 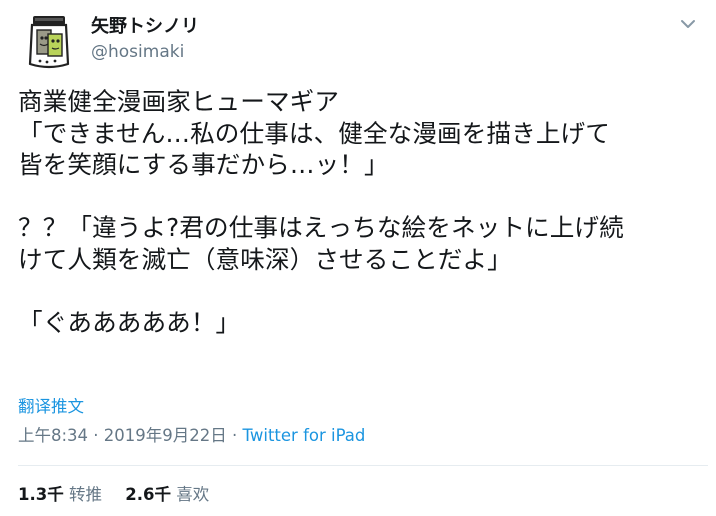 I want to click on display-name: 矢野トシノリ, so click(x=145, y=27).